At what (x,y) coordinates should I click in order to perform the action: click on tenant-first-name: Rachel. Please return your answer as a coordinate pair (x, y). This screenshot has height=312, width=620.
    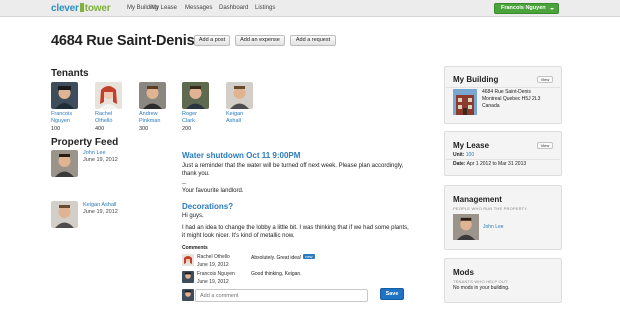
    Looking at the image, I should click on (104, 114).